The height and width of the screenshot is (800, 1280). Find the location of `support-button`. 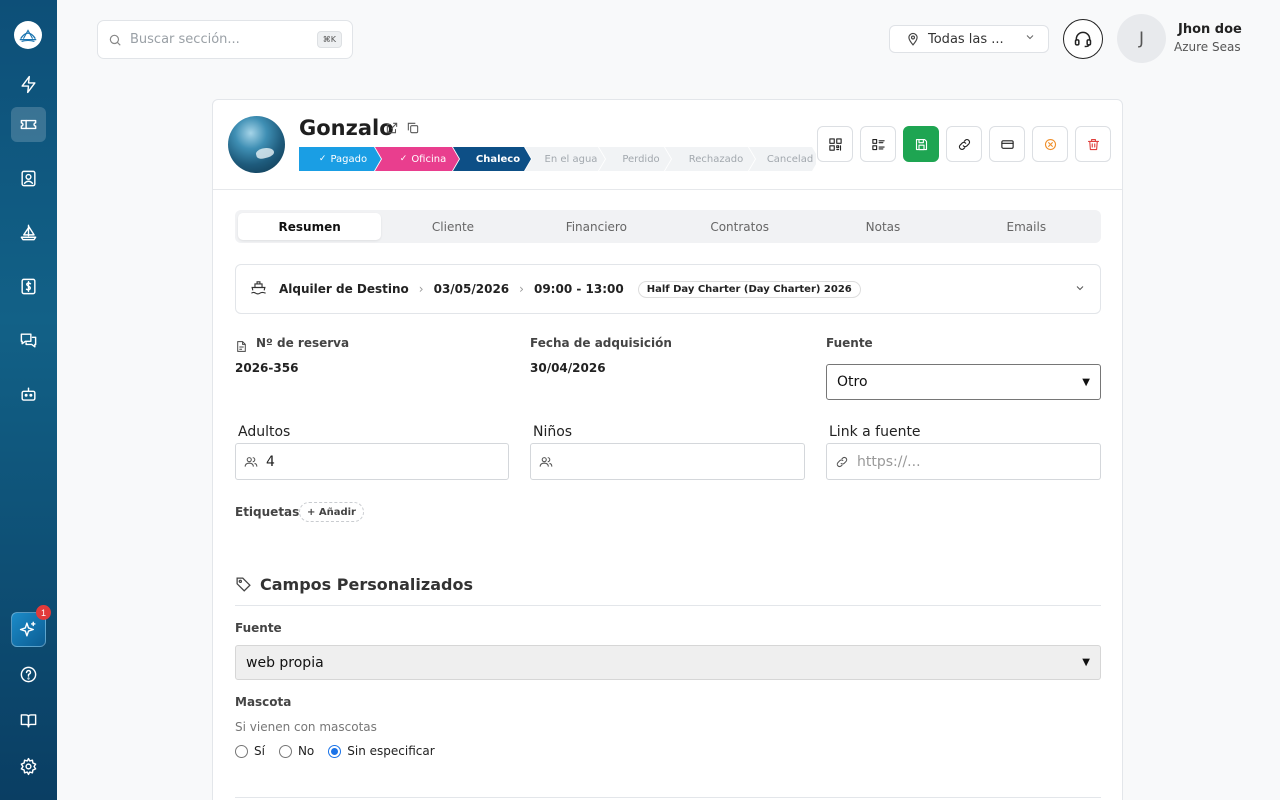

support-button is located at coordinates (1083, 39).